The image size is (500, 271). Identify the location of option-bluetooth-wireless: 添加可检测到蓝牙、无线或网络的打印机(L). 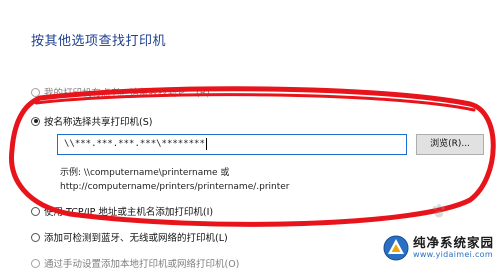
(129, 237).